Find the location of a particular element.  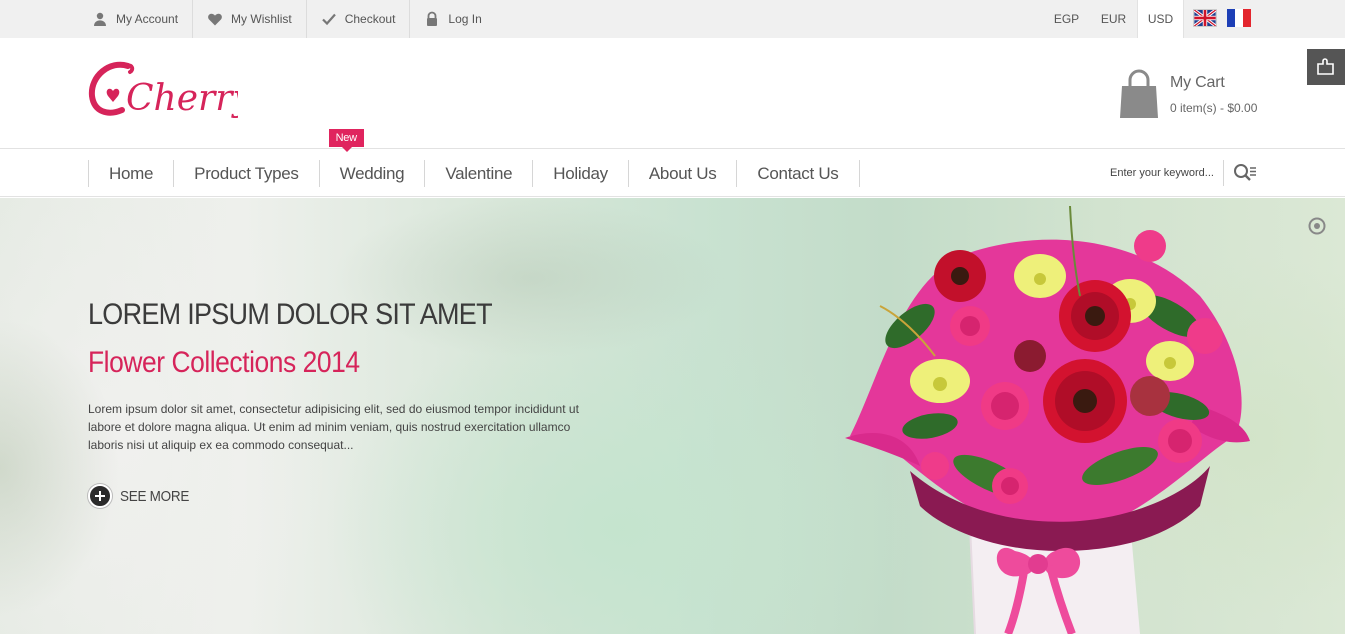

nav-item-product-types: Product Types is located at coordinates (245, 173).